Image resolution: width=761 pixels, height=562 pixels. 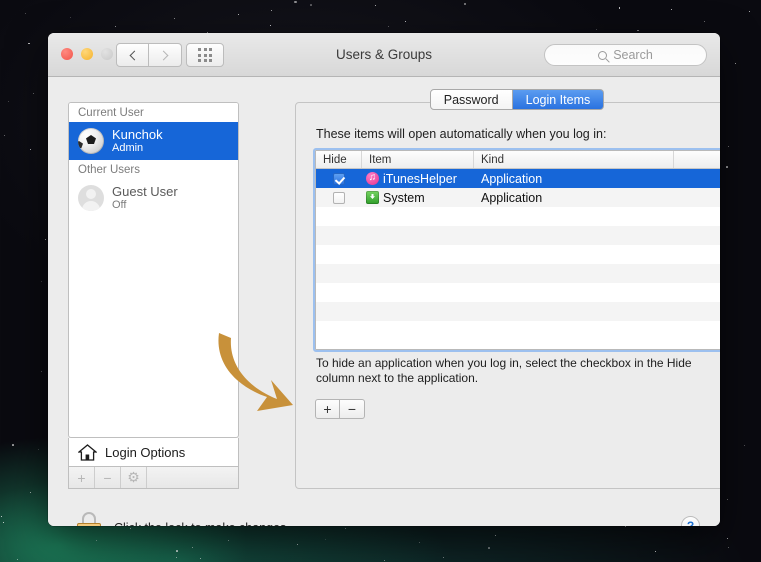 I want to click on search-placeholder: Search, so click(x=633, y=55).